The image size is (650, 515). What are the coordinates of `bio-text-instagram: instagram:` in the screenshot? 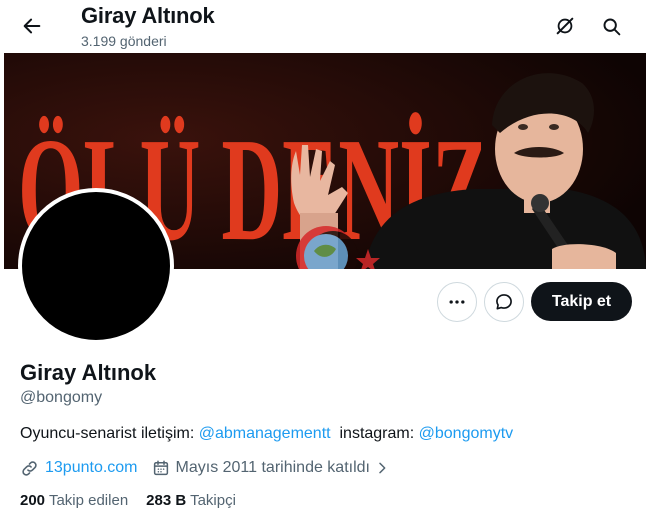 It's located at (374, 433).